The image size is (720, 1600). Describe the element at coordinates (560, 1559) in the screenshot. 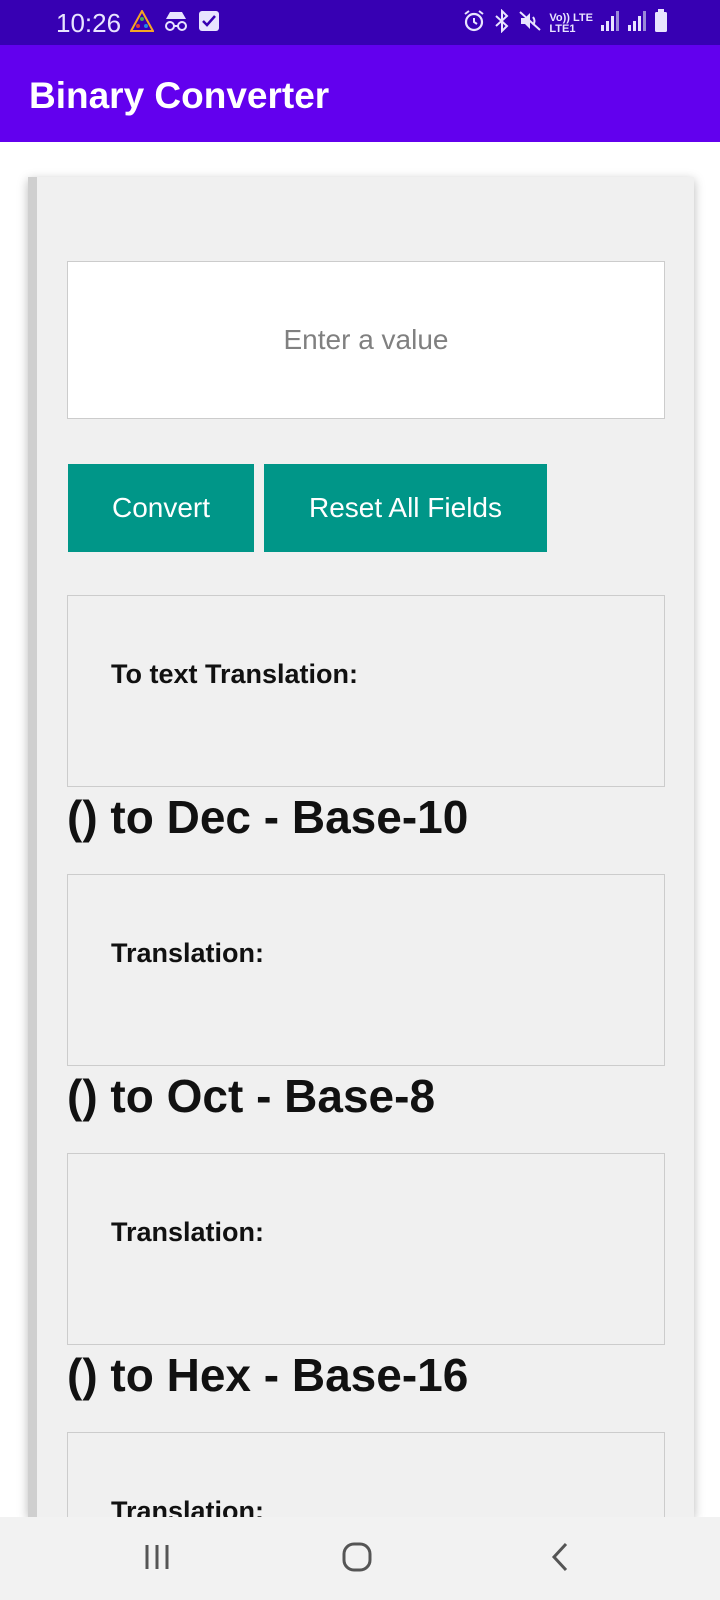

I see `back-icon` at that location.